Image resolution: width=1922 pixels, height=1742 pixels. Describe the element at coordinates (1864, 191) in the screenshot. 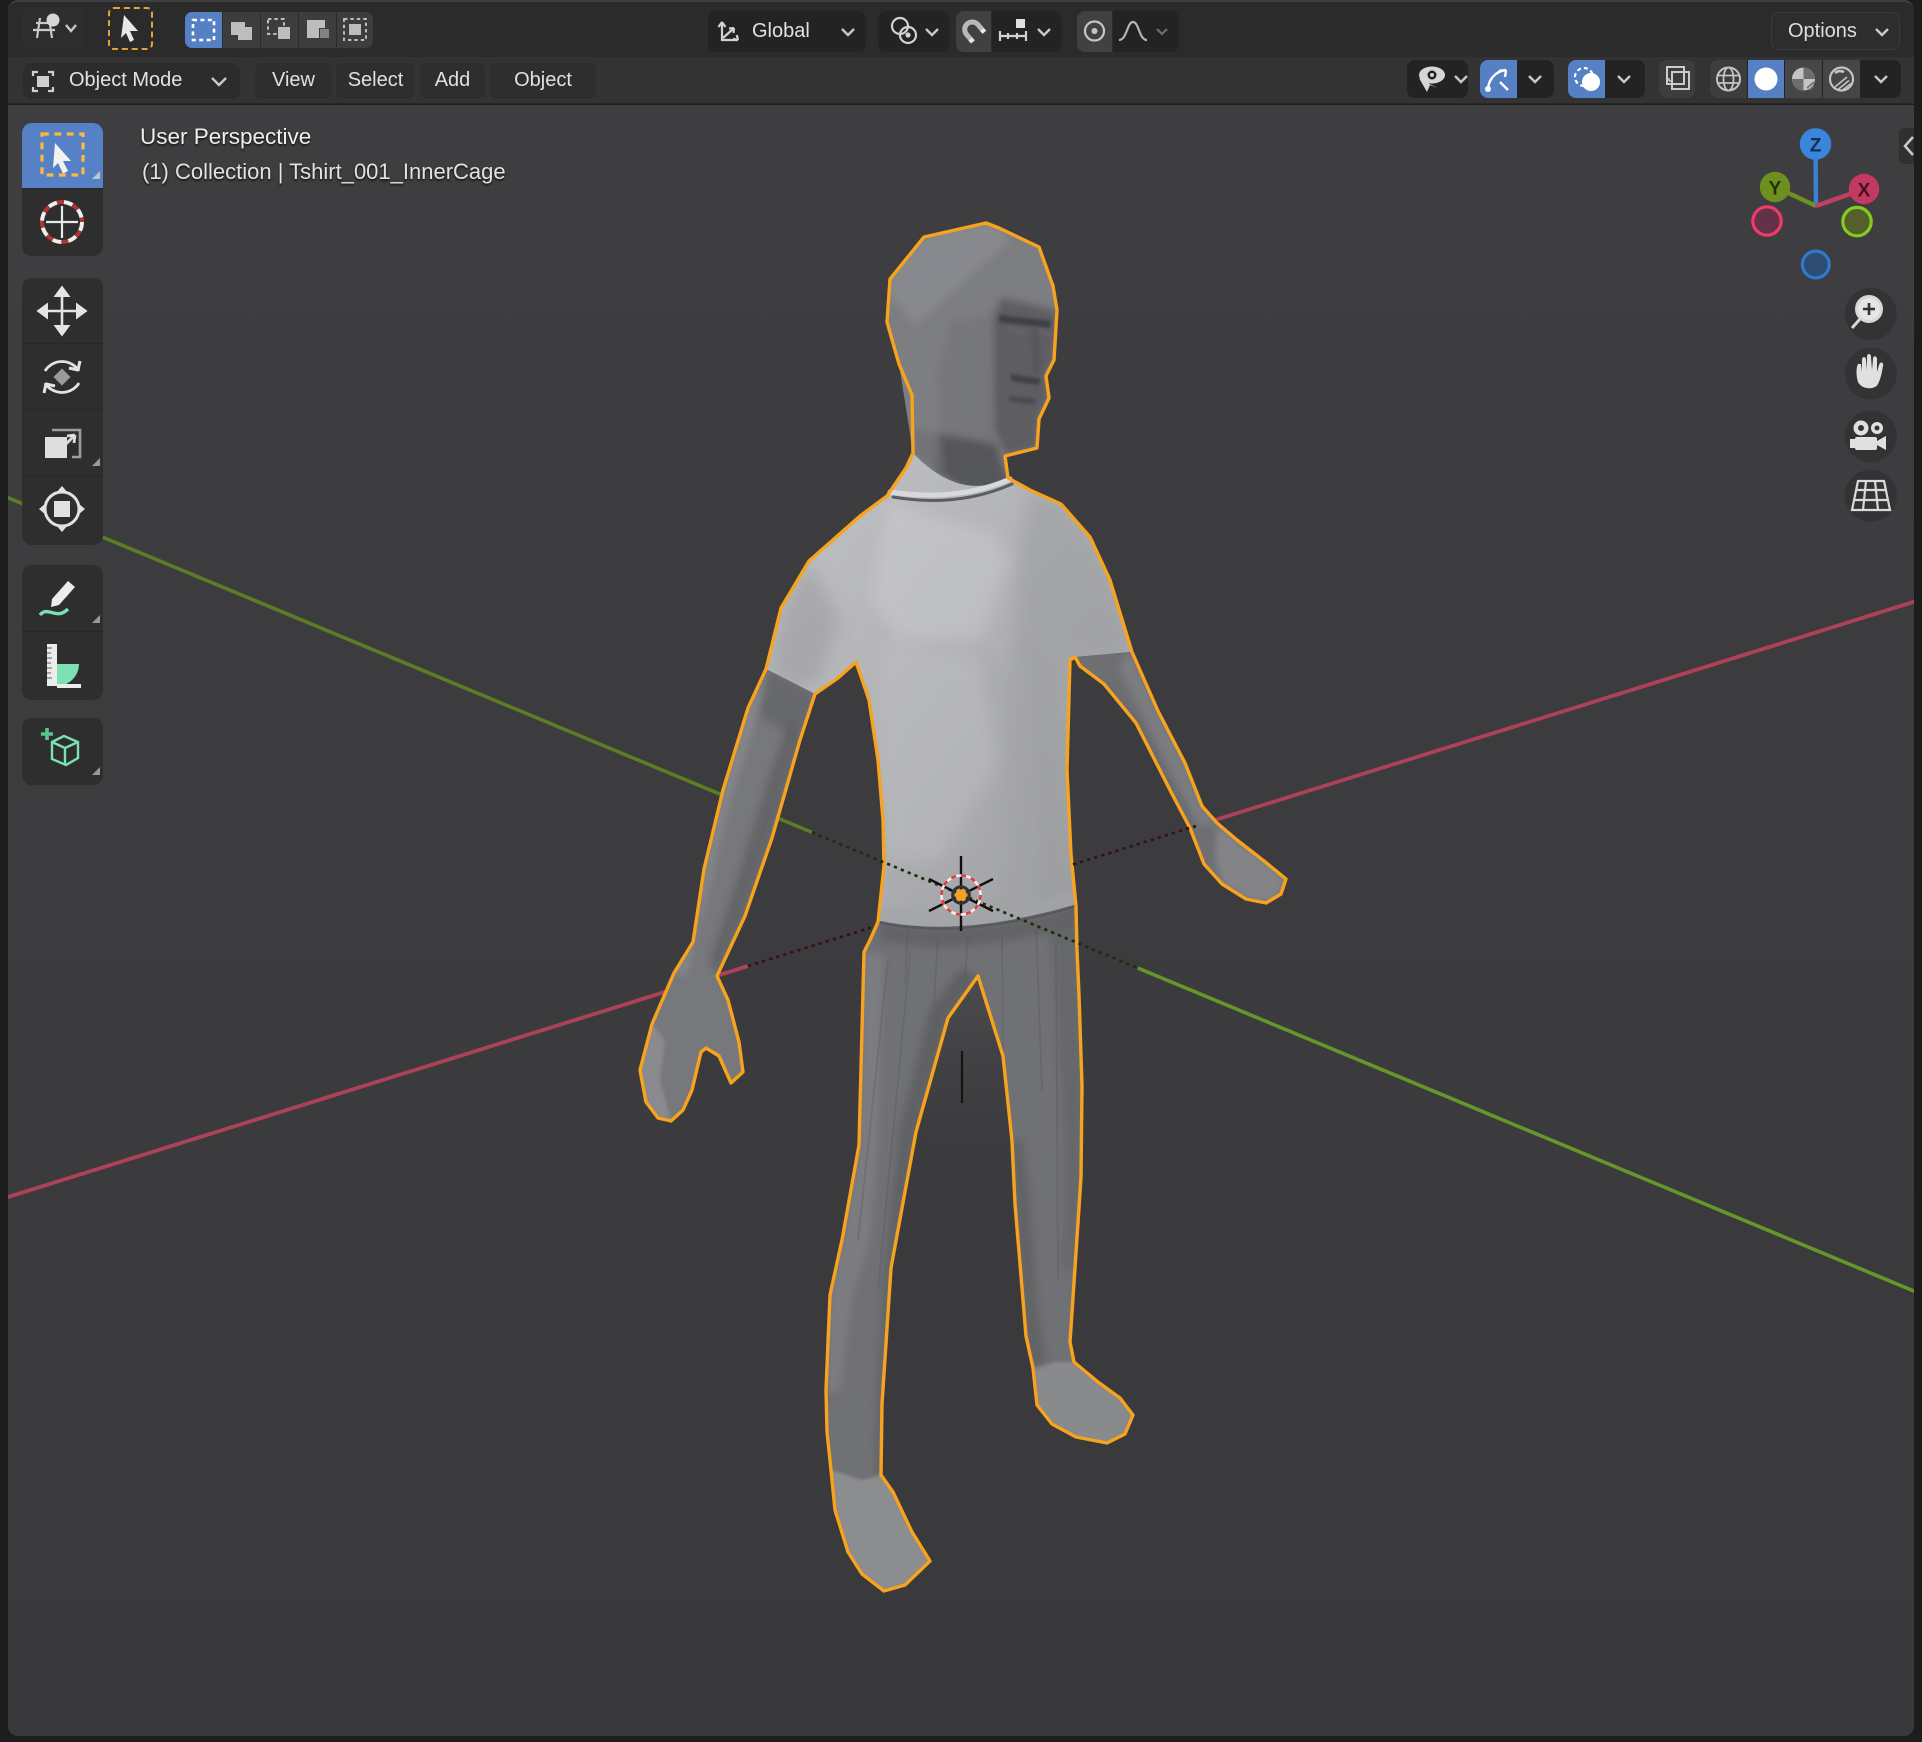

I see `svg-text: X` at that location.